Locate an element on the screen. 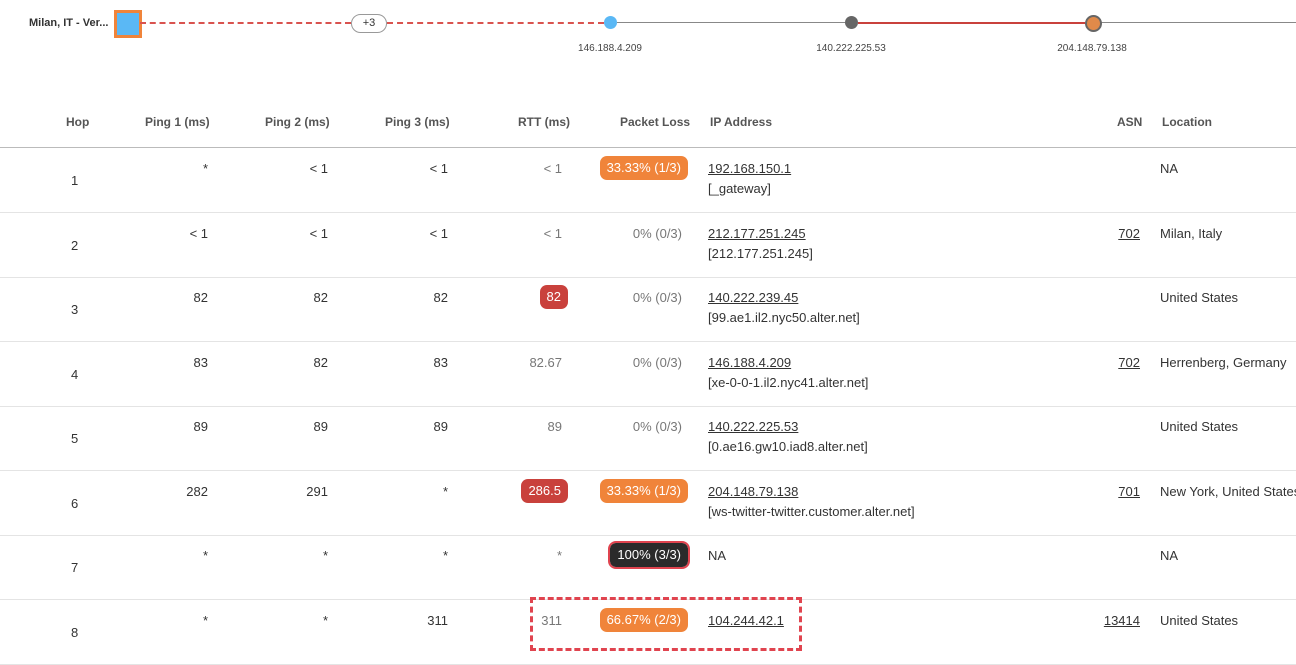 This screenshot has width=1296, height=665. rtt-value: 89 is located at coordinates (554, 426).